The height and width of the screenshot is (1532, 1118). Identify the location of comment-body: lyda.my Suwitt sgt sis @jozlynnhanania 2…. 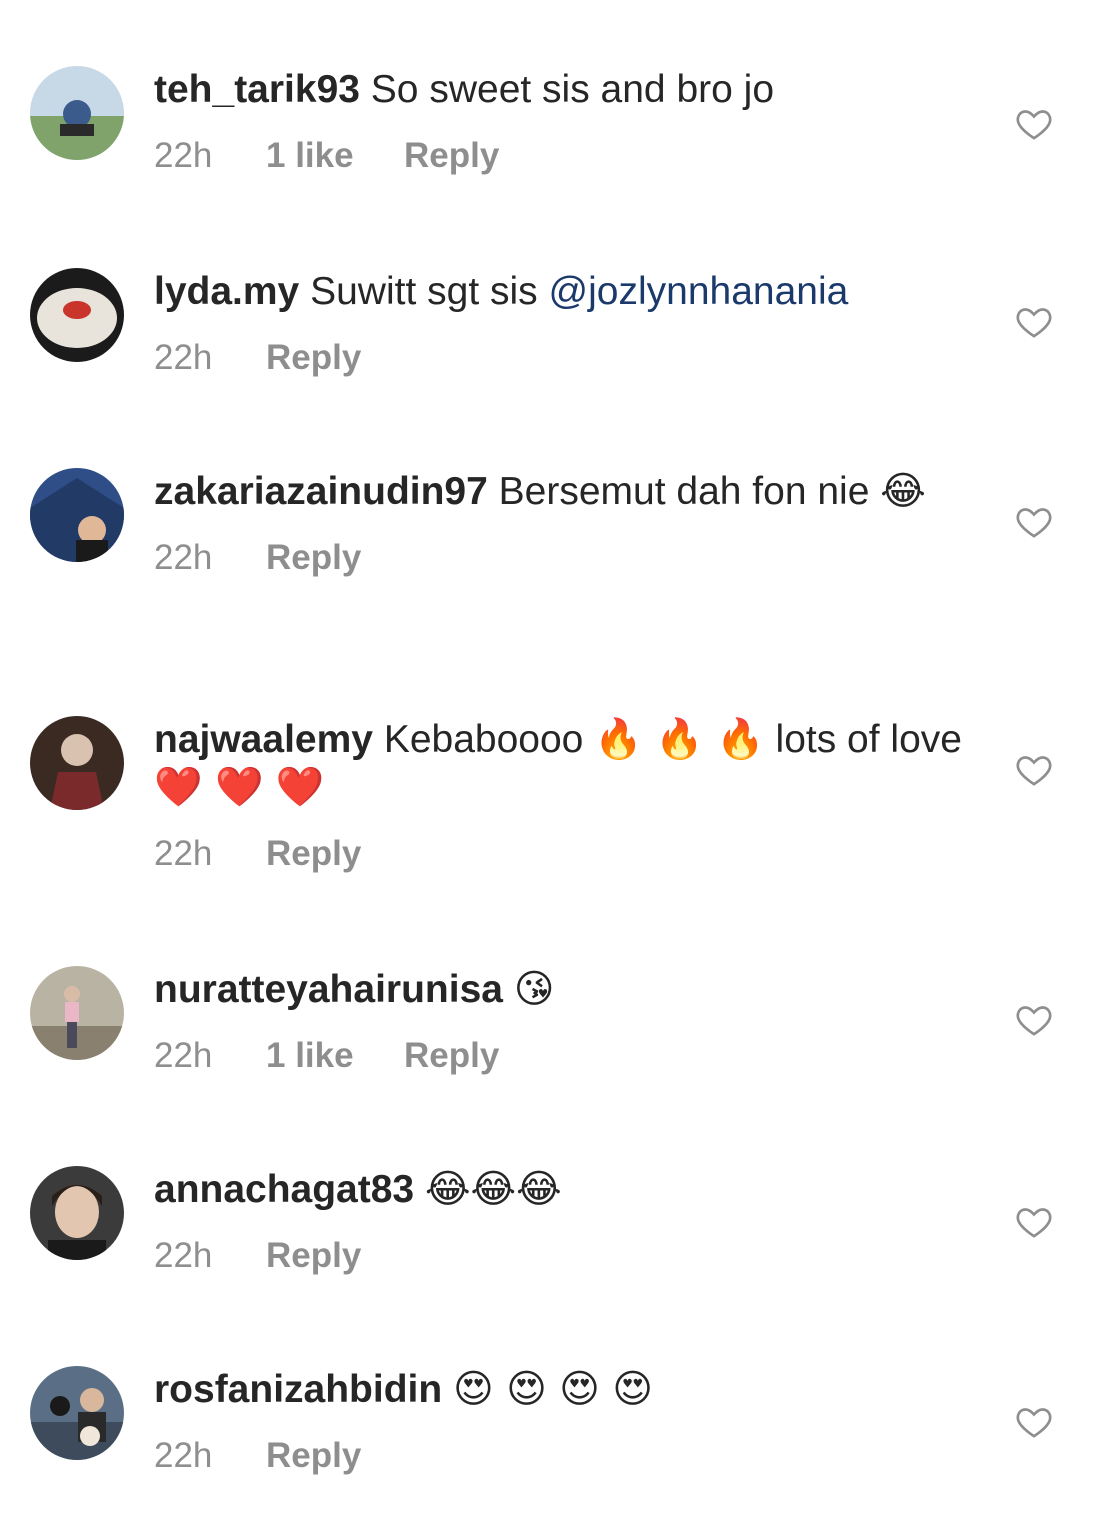
(559, 323).